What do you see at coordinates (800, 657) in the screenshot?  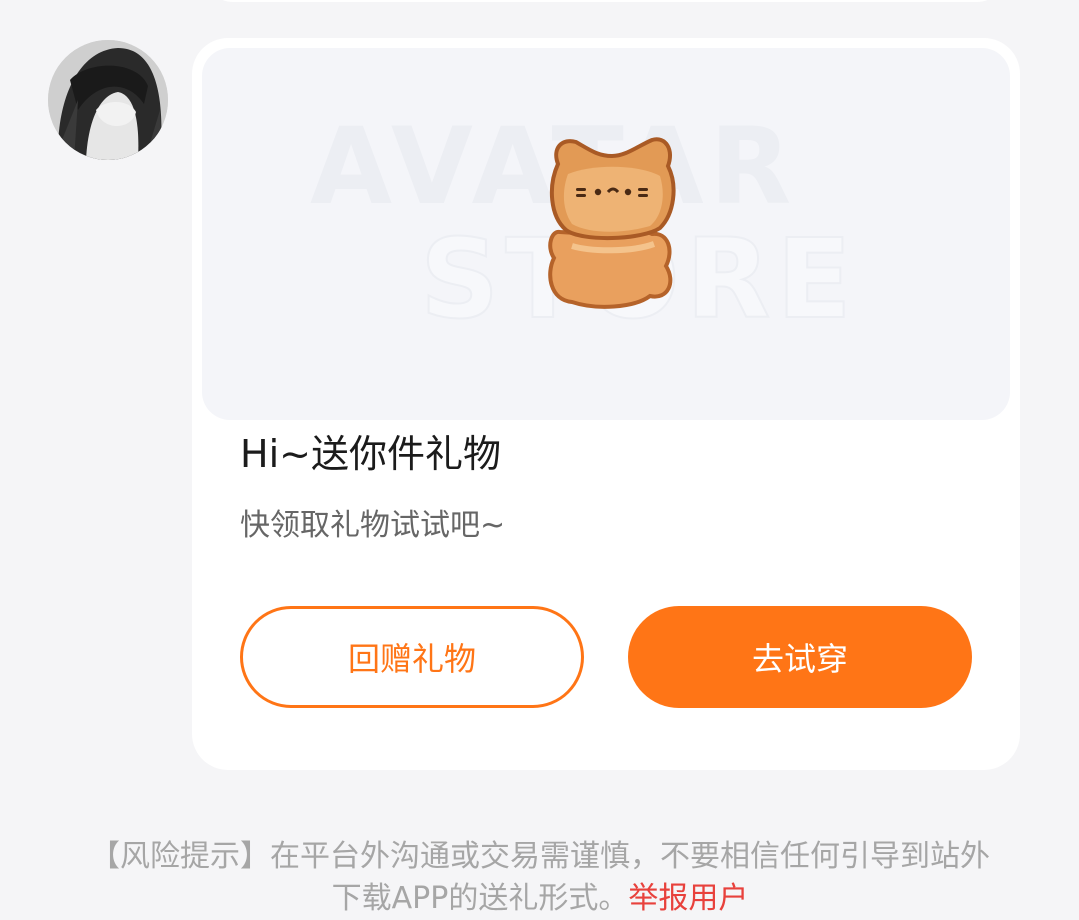 I see `try-on-button: 去试穿` at bounding box center [800, 657].